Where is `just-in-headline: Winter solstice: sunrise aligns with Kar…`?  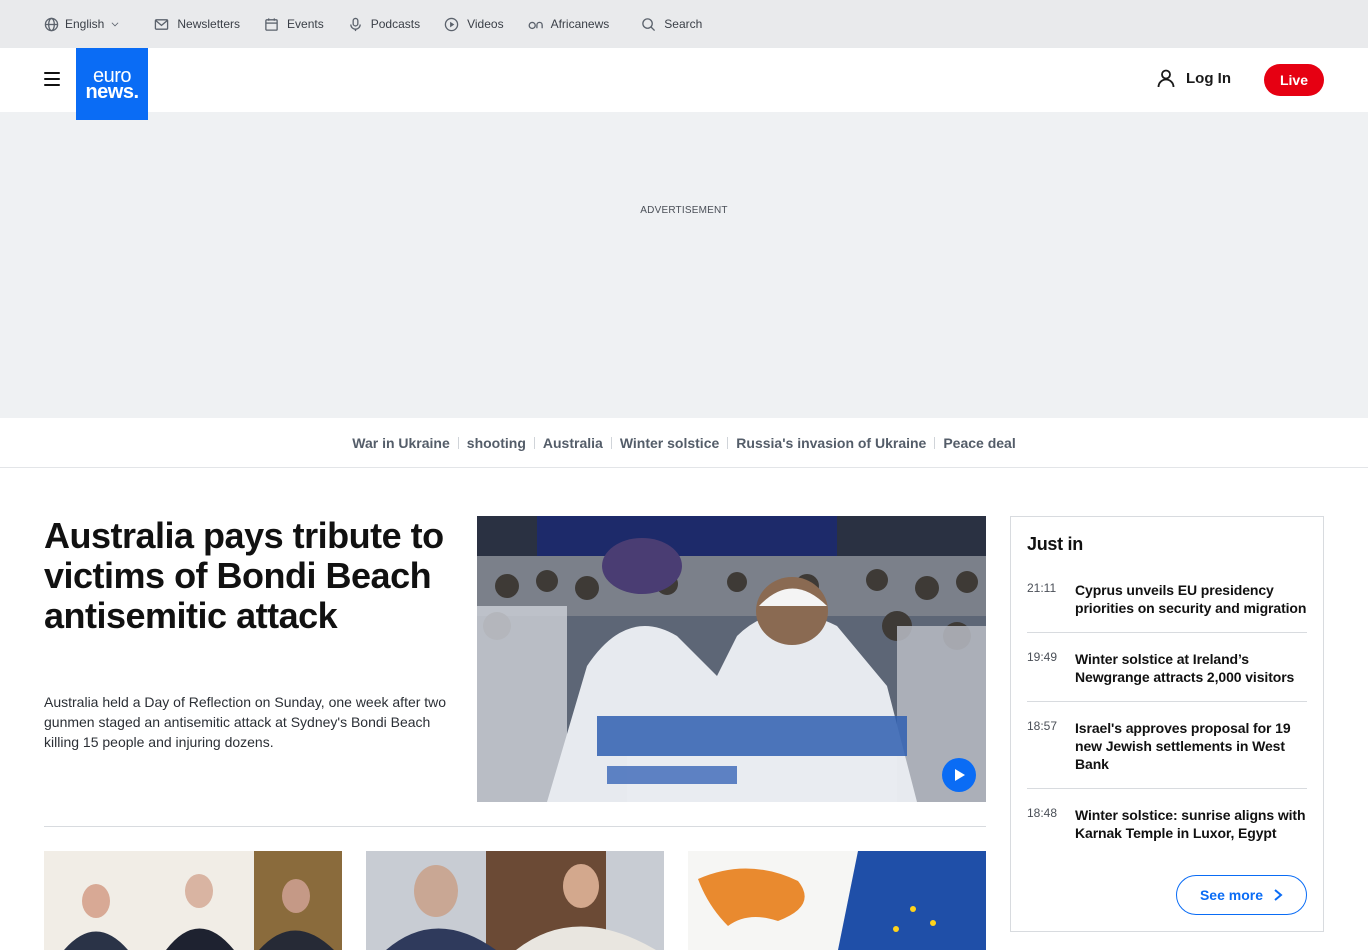
just-in-headline: Winter solstice: sunrise aligns with Kar… is located at coordinates (1191, 824).